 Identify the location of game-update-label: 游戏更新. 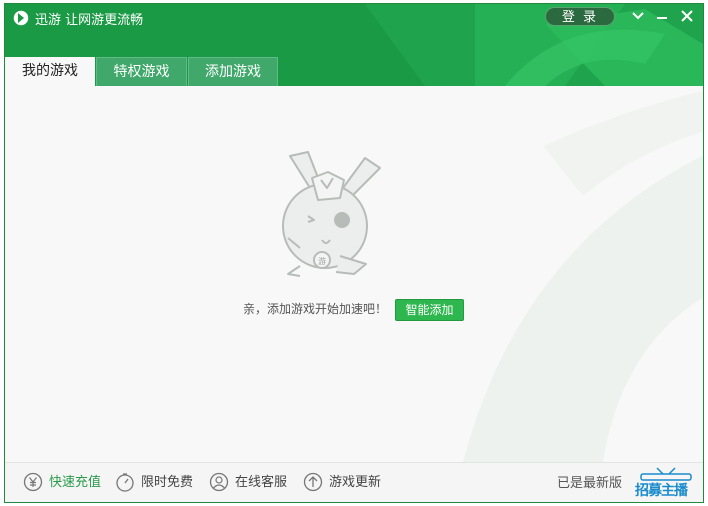
(355, 482).